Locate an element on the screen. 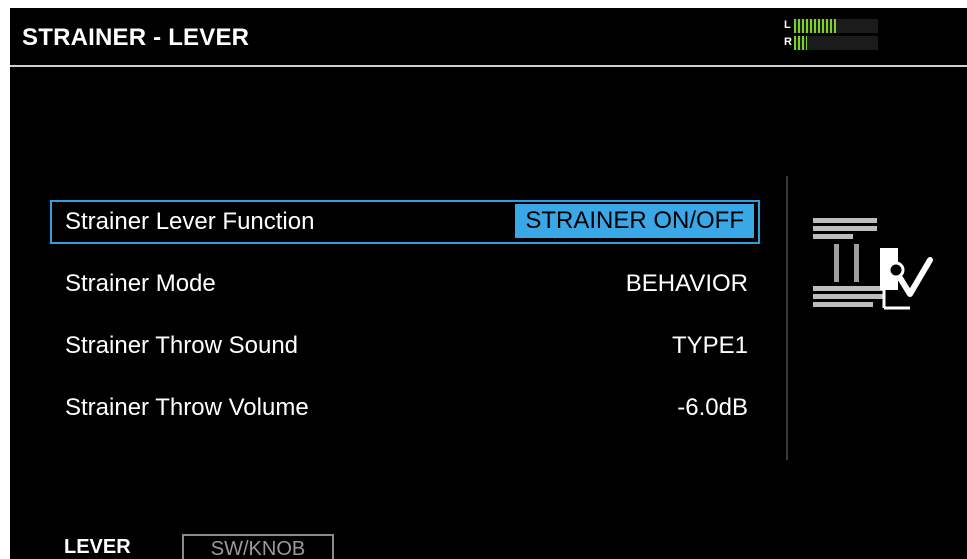 The height and width of the screenshot is (559, 967). tab-lever: LEVER is located at coordinates (97, 546).